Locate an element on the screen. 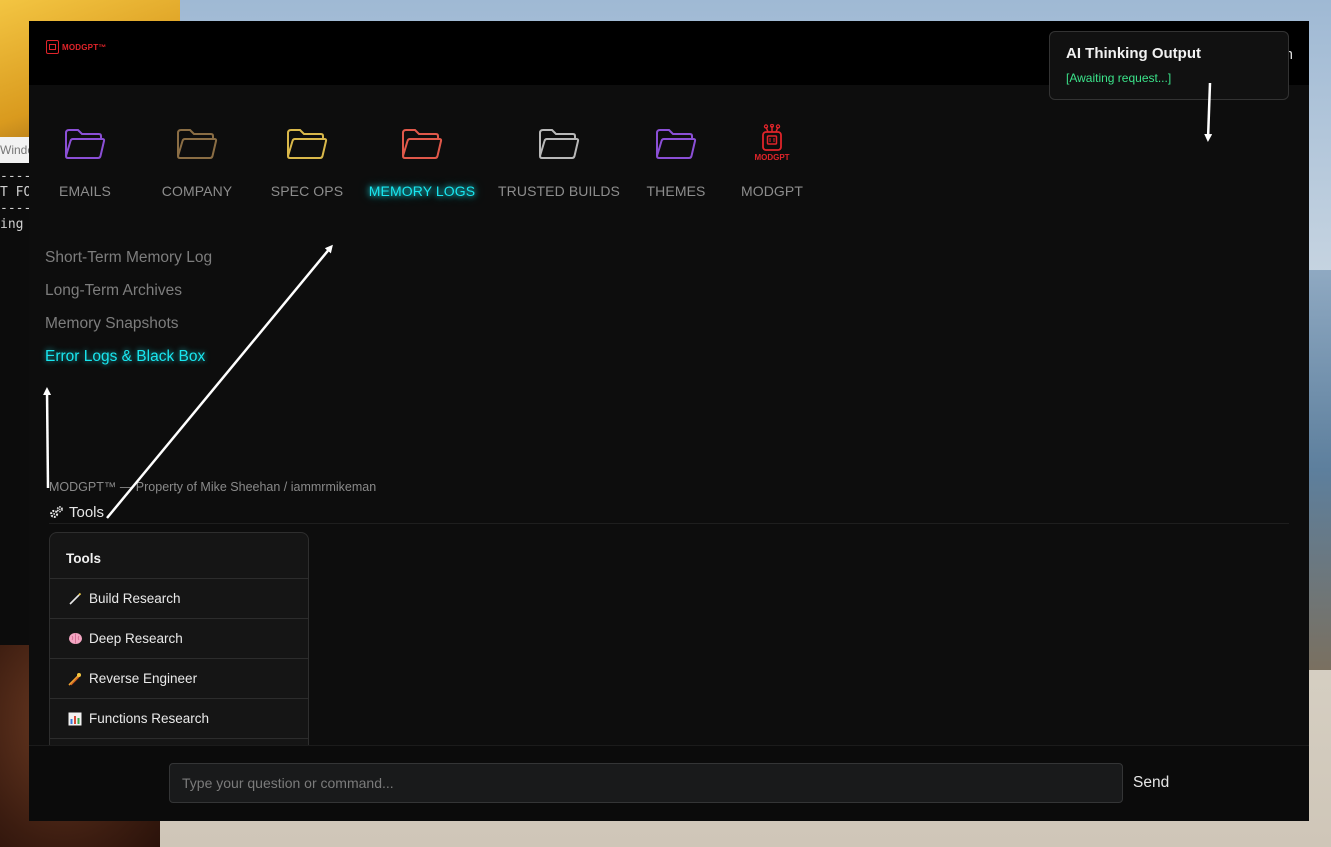  tool-item-label: Deep Research is located at coordinates (136, 638).